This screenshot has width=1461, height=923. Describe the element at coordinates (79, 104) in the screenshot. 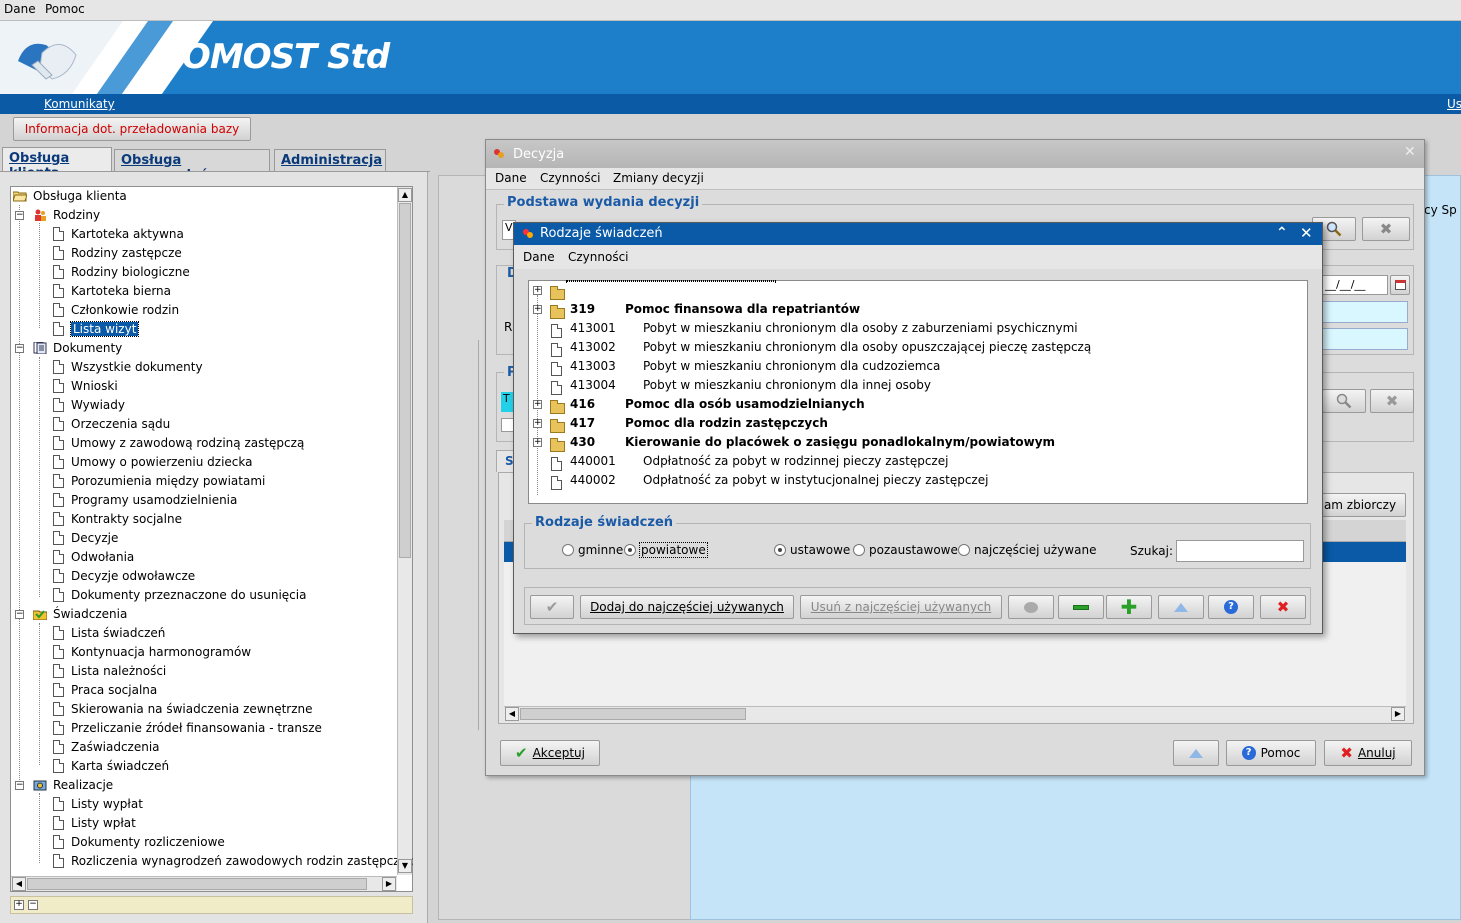

I see `komunikaty-link: Komunikaty` at that location.